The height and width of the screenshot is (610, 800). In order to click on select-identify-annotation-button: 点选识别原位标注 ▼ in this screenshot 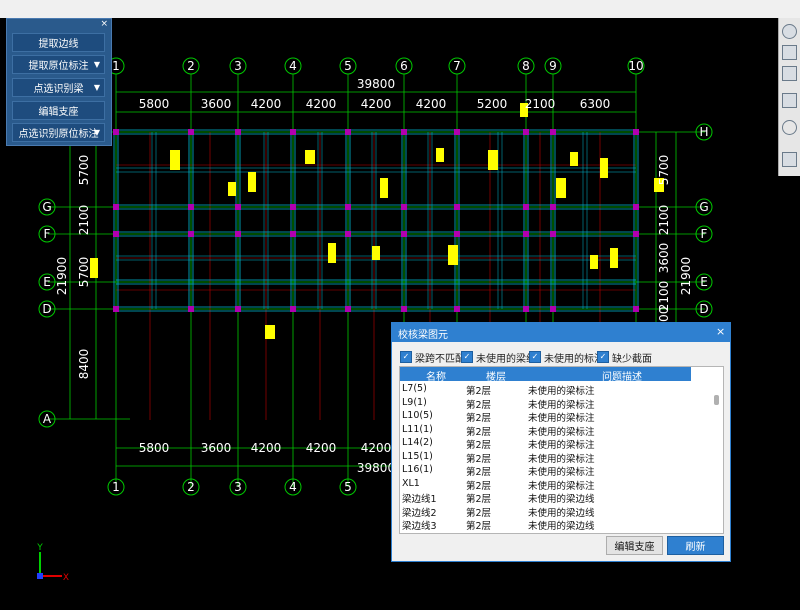, I will do `click(58, 132)`.